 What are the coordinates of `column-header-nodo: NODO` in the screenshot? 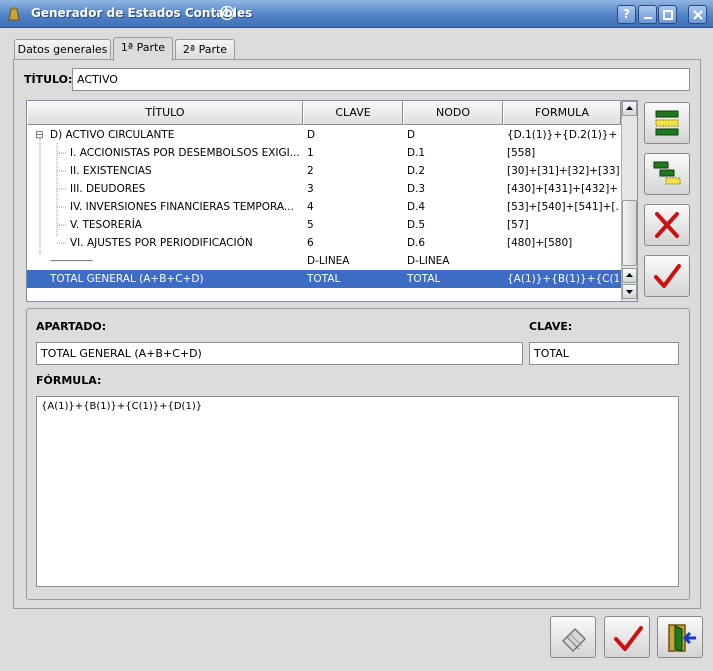 It's located at (453, 113).